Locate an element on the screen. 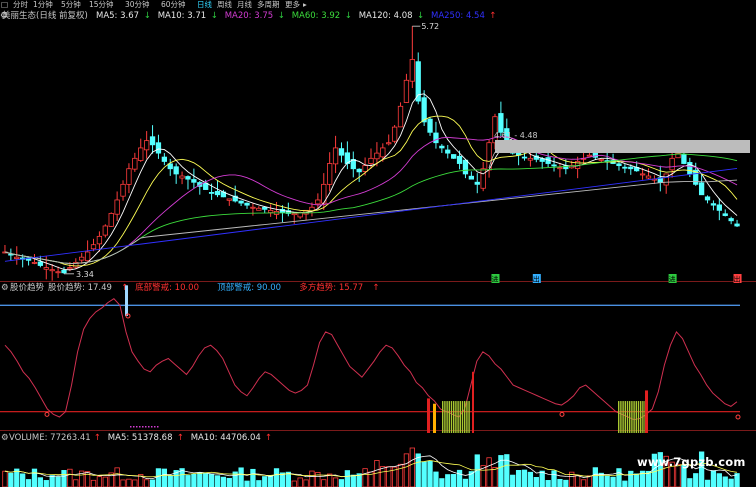 Image resolution: width=756 pixels, height=487 pixels. trend-bar-orange is located at coordinates (434, 418).